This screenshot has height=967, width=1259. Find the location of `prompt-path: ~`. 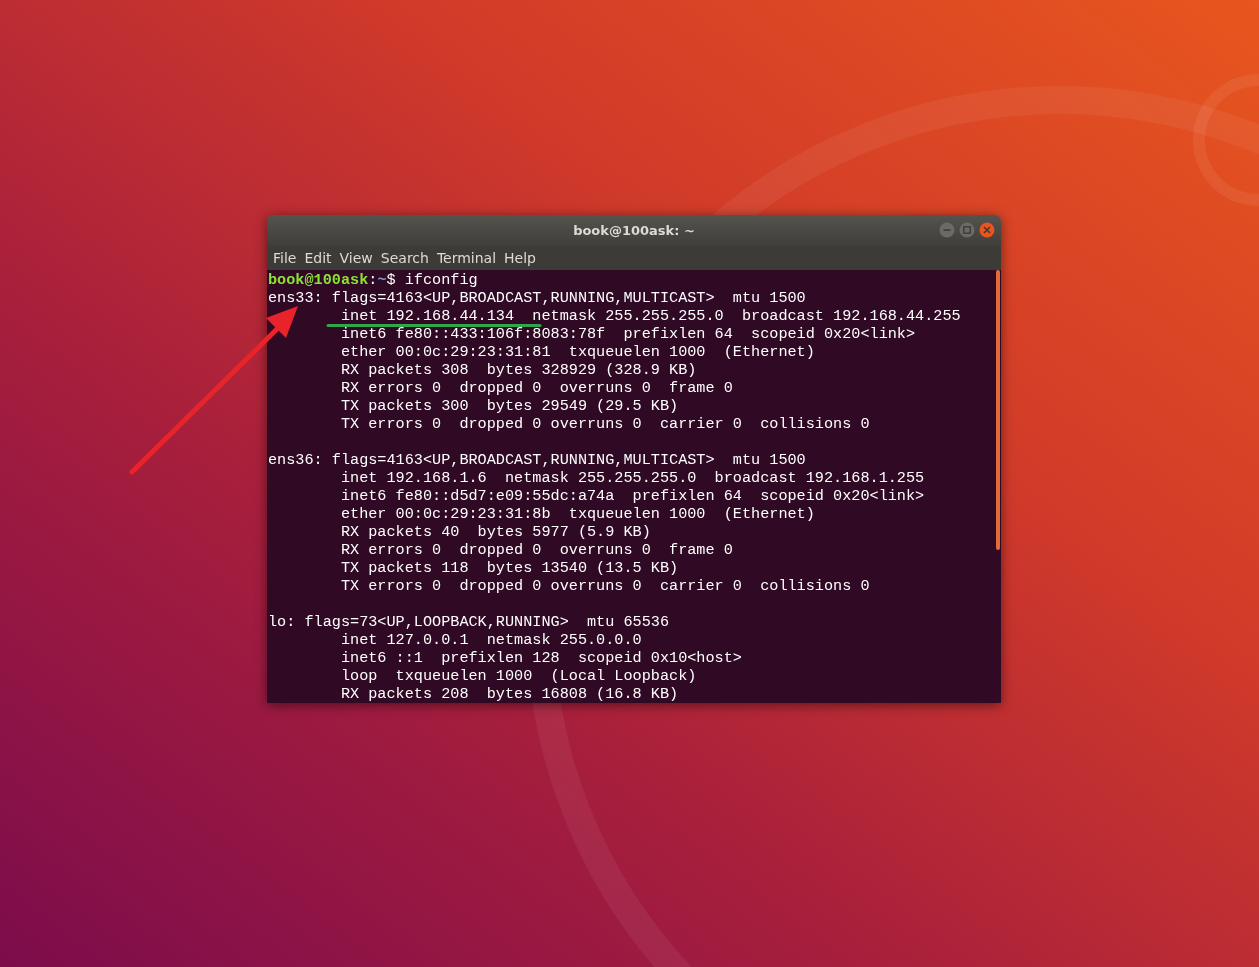

prompt-path: ~ is located at coordinates (382, 280).